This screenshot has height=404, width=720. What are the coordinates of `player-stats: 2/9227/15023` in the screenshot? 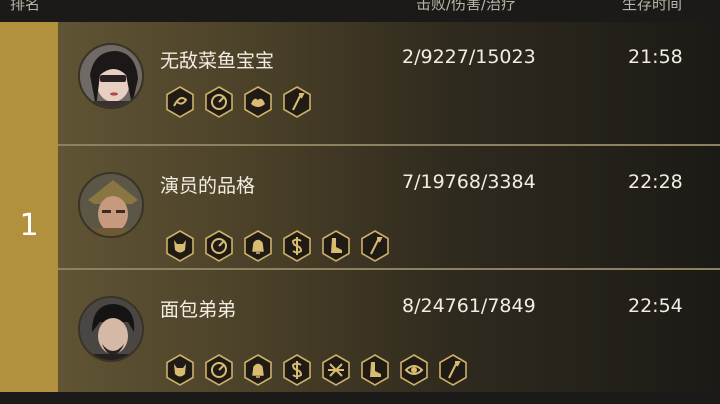 It's located at (469, 57).